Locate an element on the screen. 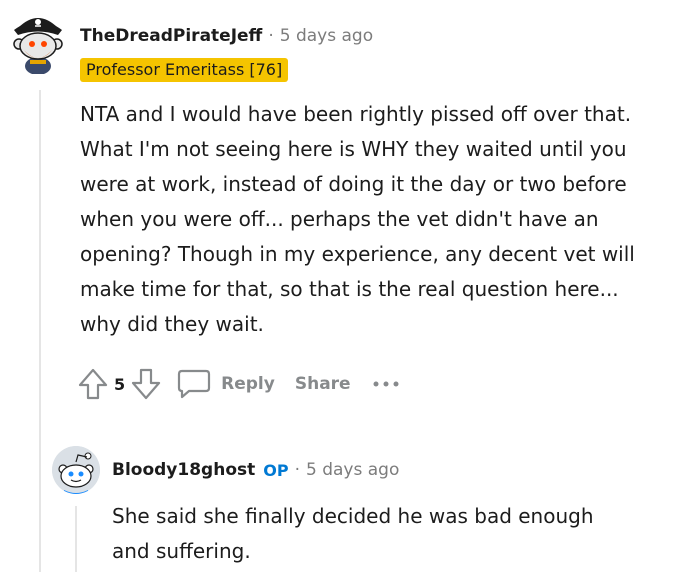  pirate-snoo-icon is located at coordinates (38, 46).